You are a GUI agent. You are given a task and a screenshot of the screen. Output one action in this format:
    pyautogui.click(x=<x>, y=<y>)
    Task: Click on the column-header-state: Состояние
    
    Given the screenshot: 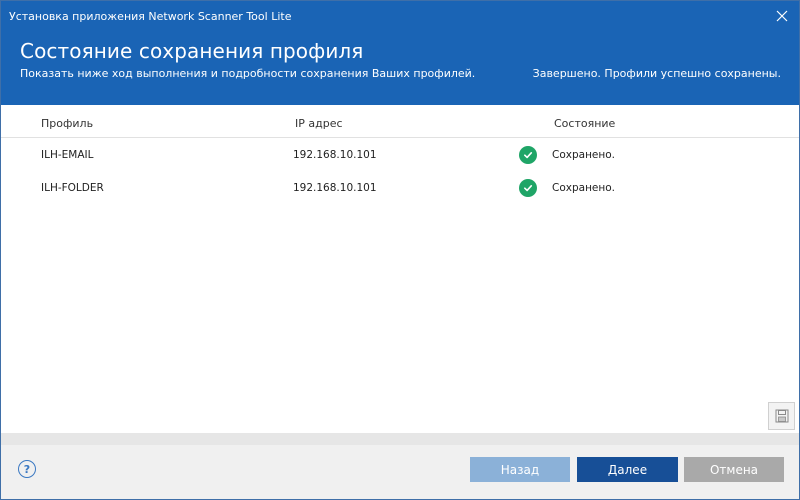 What is the action you would take?
    pyautogui.click(x=584, y=123)
    